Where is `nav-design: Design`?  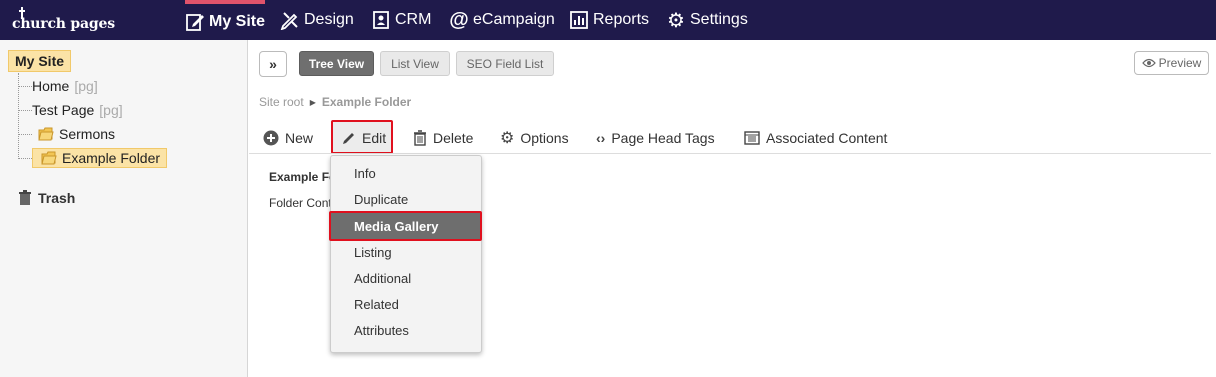 nav-design: Design is located at coordinates (317, 20).